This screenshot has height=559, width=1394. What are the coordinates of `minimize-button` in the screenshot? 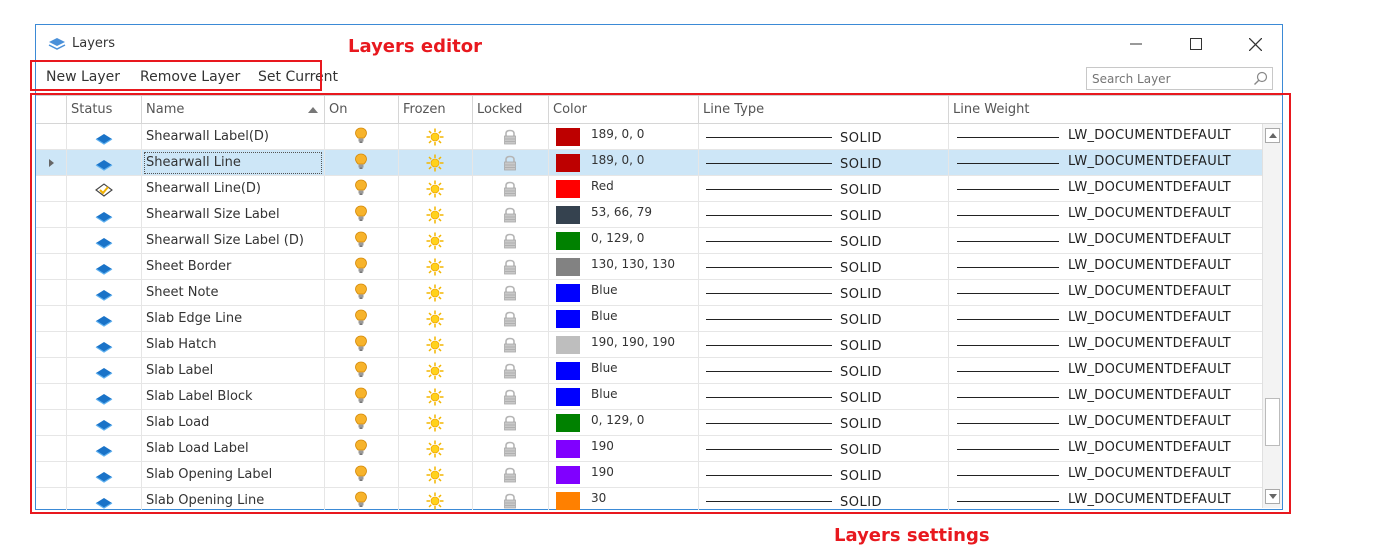 It's located at (1136, 44).